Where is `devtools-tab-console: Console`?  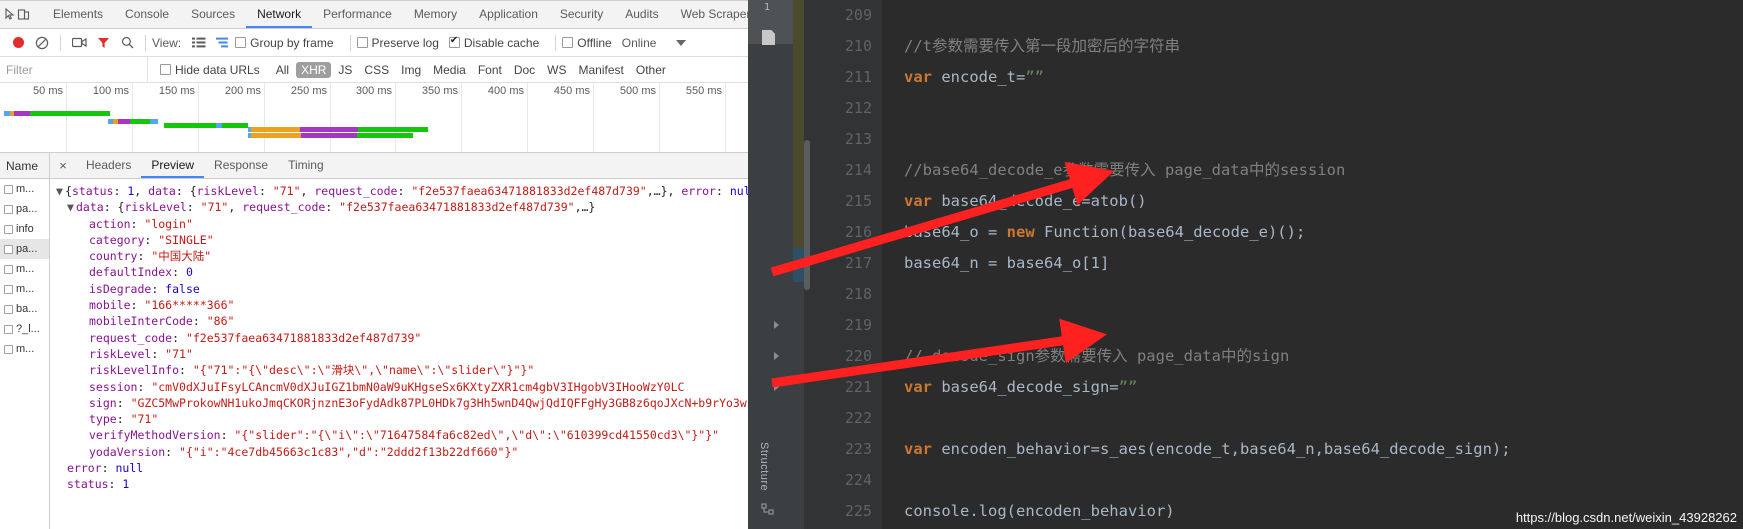 devtools-tab-console: Console is located at coordinates (147, 14).